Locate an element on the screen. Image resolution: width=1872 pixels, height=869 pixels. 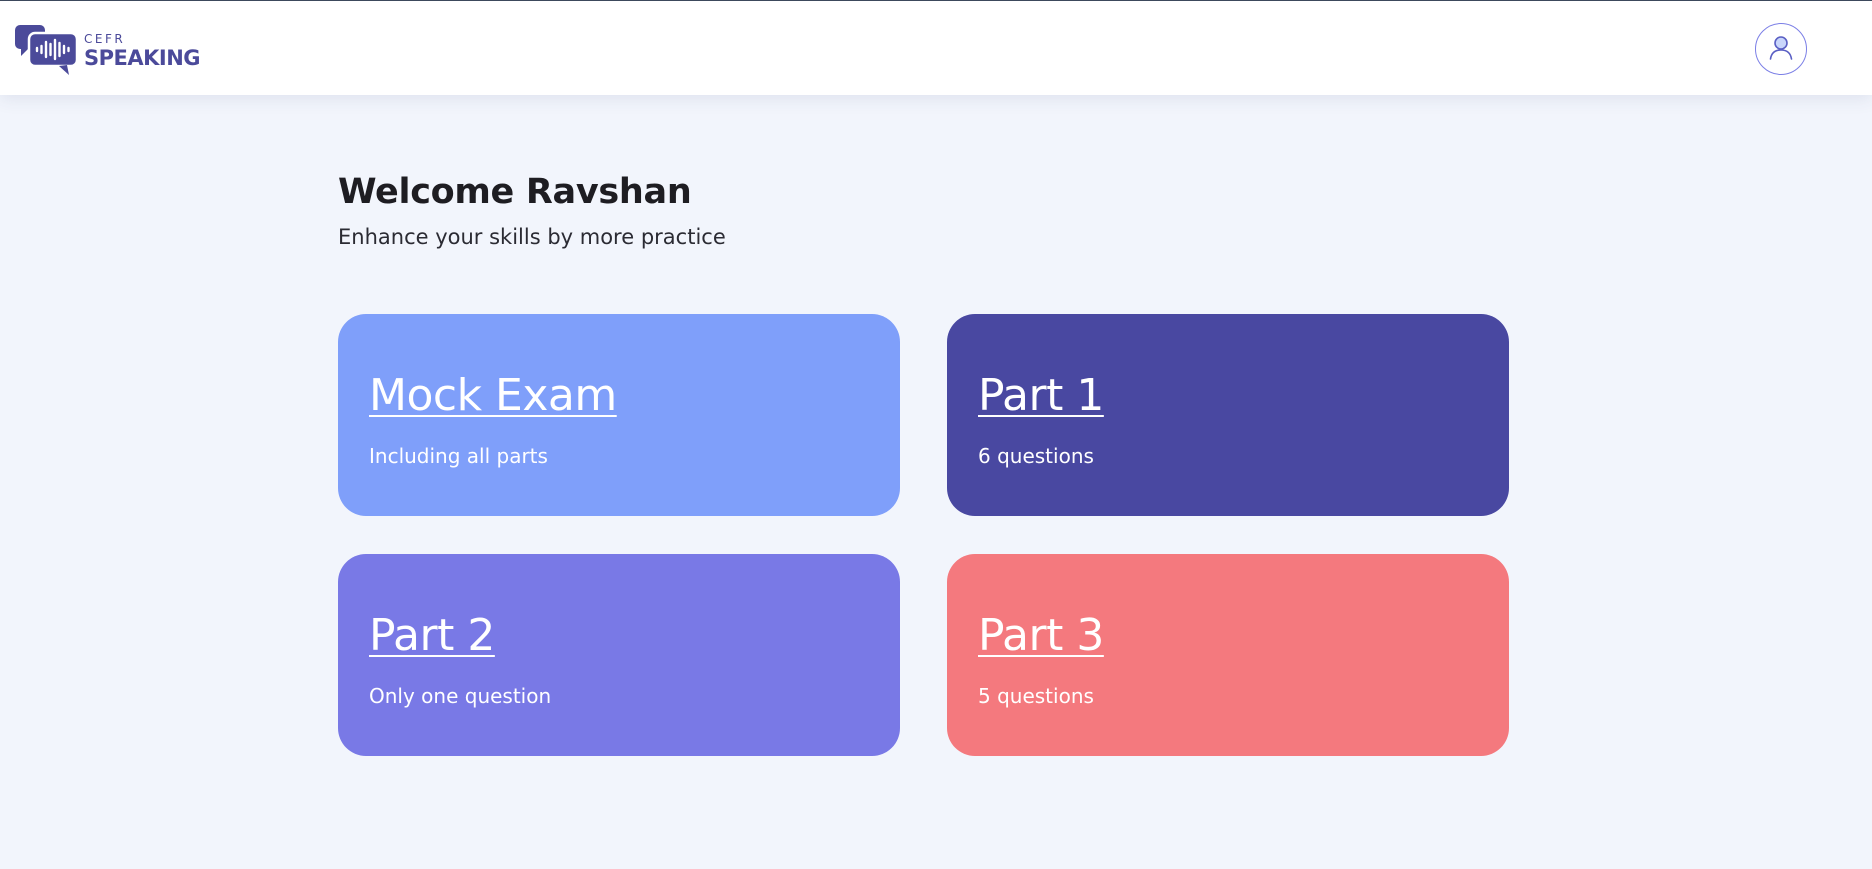
profile-avatar-button is located at coordinates (1781, 49).